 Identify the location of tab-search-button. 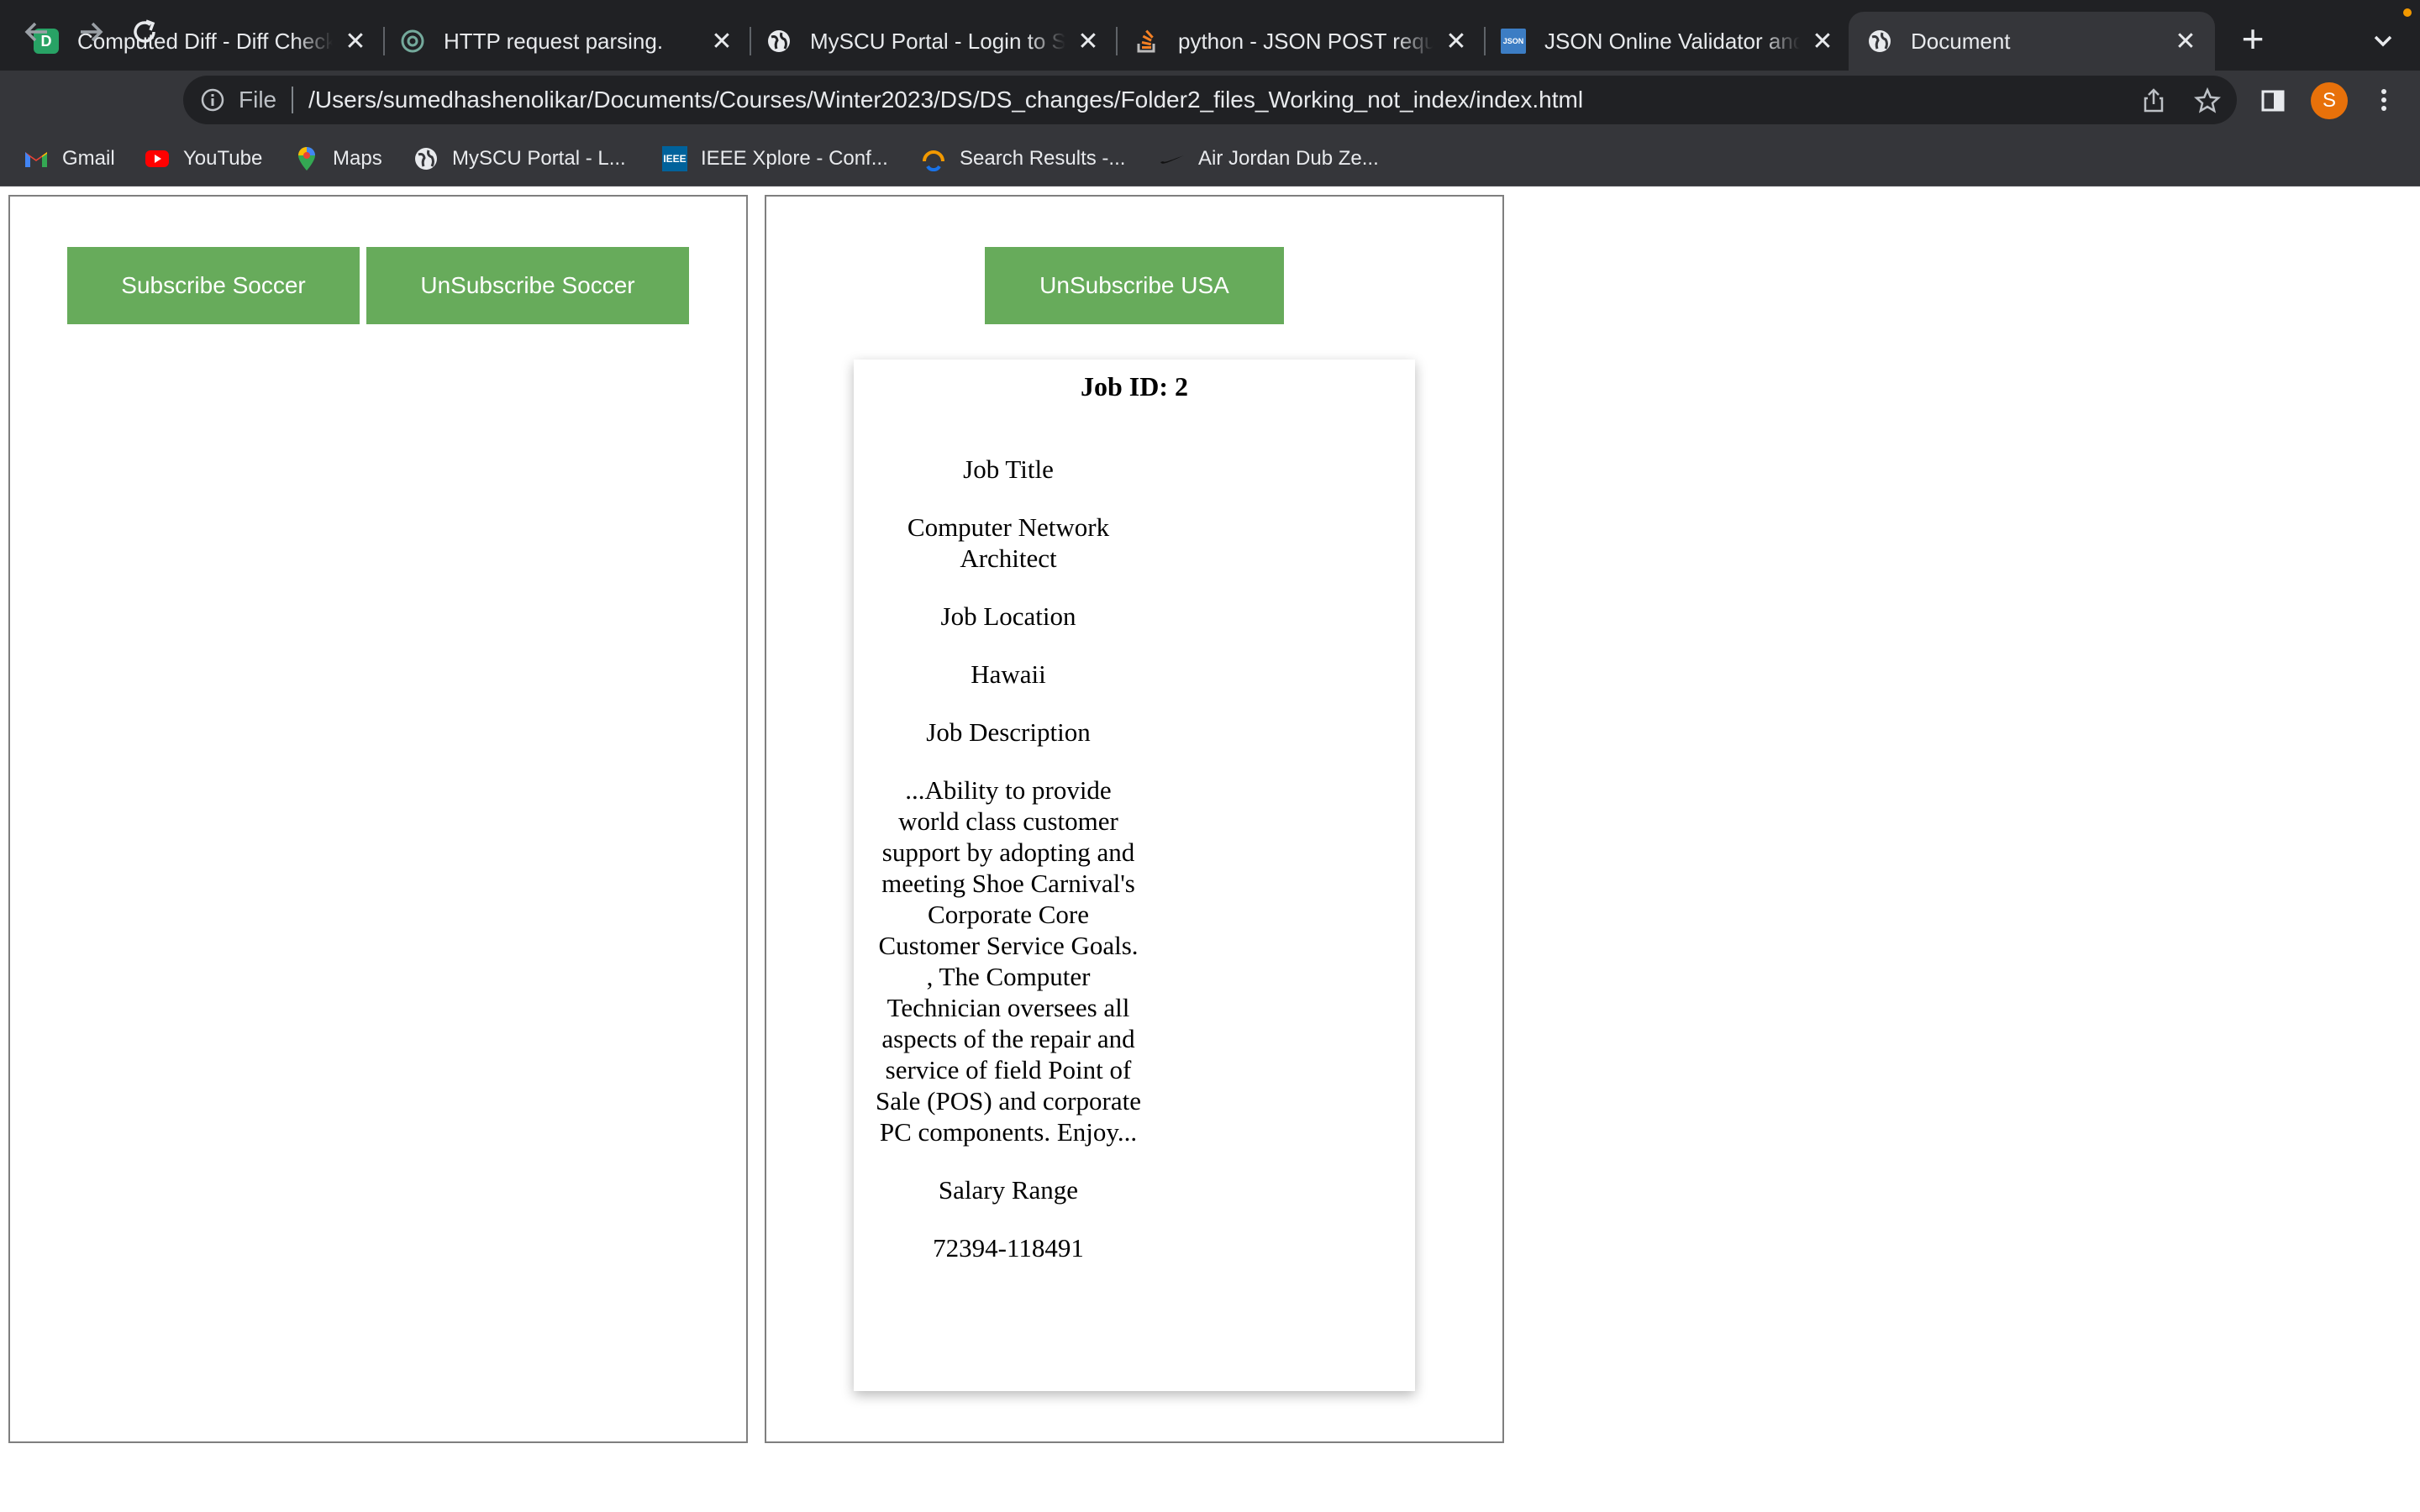
(2383, 40).